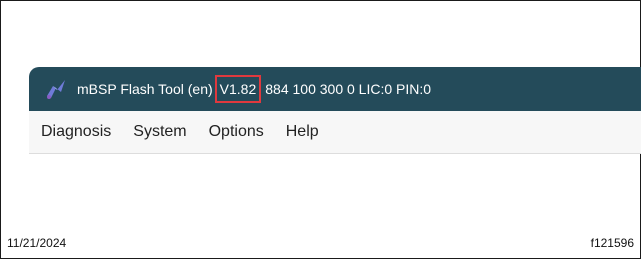  Describe the element at coordinates (37, 243) in the screenshot. I see `footer-date: 11/21/2024` at that location.